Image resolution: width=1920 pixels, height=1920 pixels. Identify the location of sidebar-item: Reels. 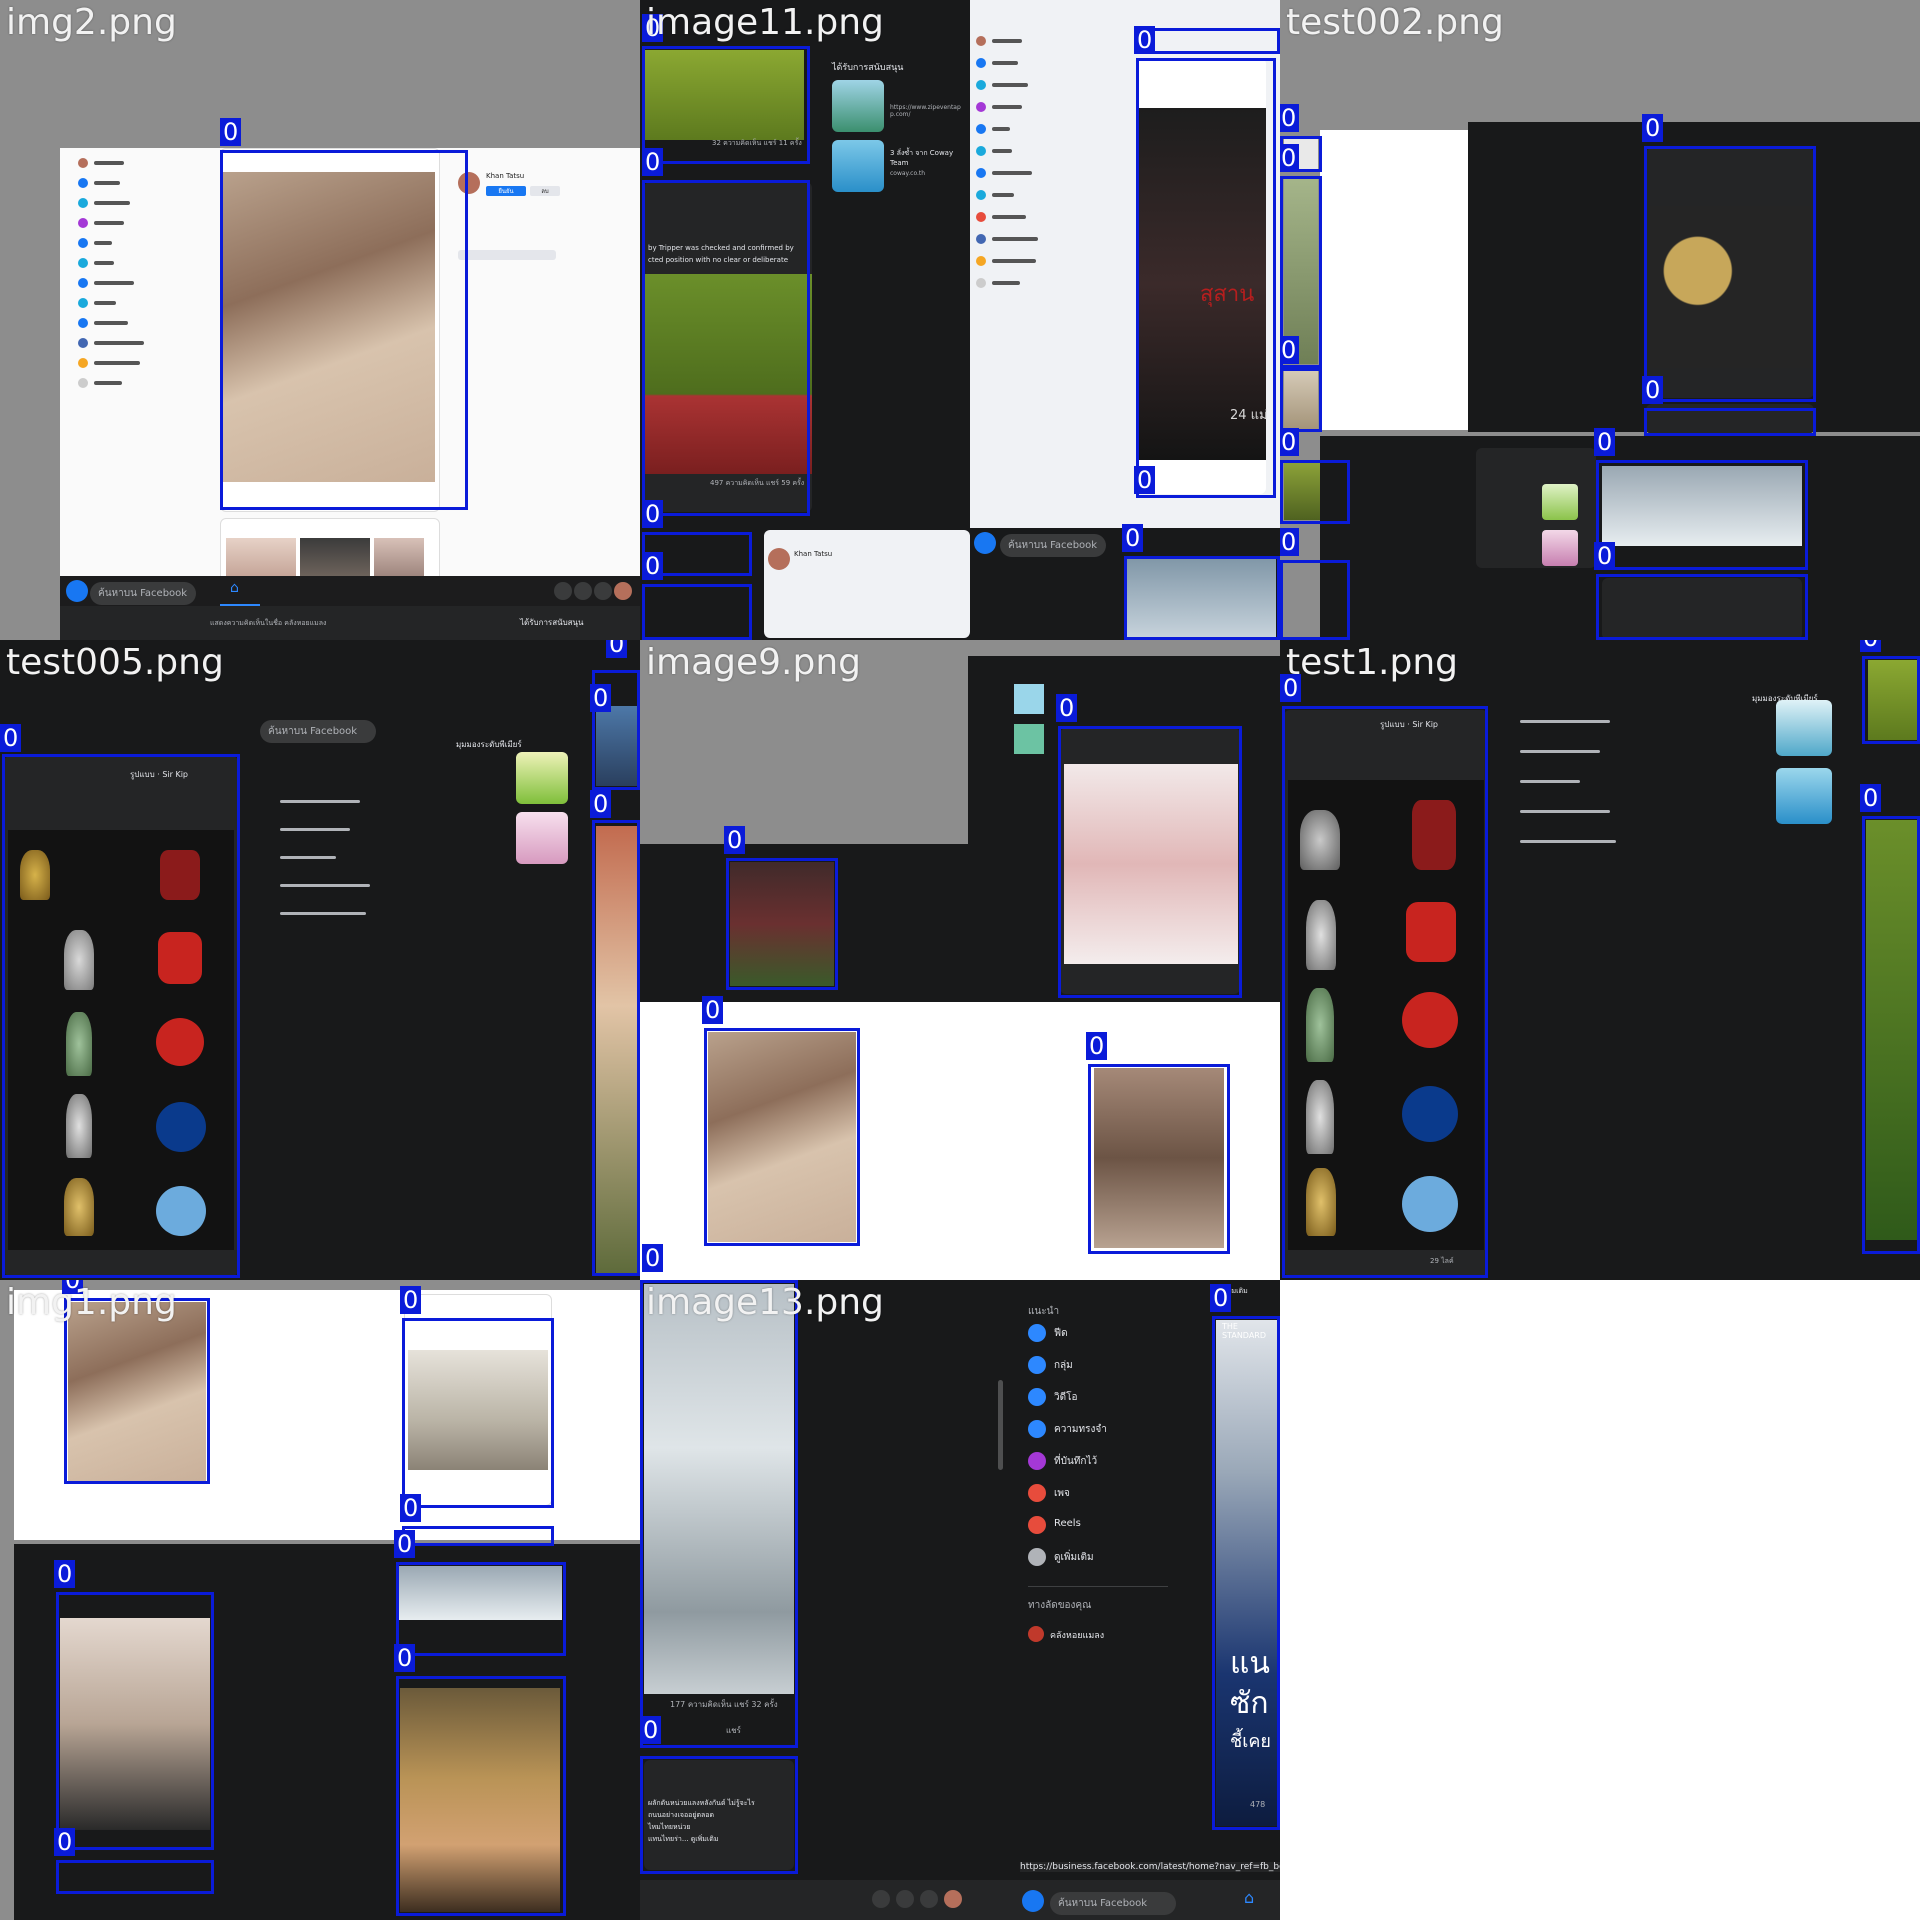
(1103, 1526).